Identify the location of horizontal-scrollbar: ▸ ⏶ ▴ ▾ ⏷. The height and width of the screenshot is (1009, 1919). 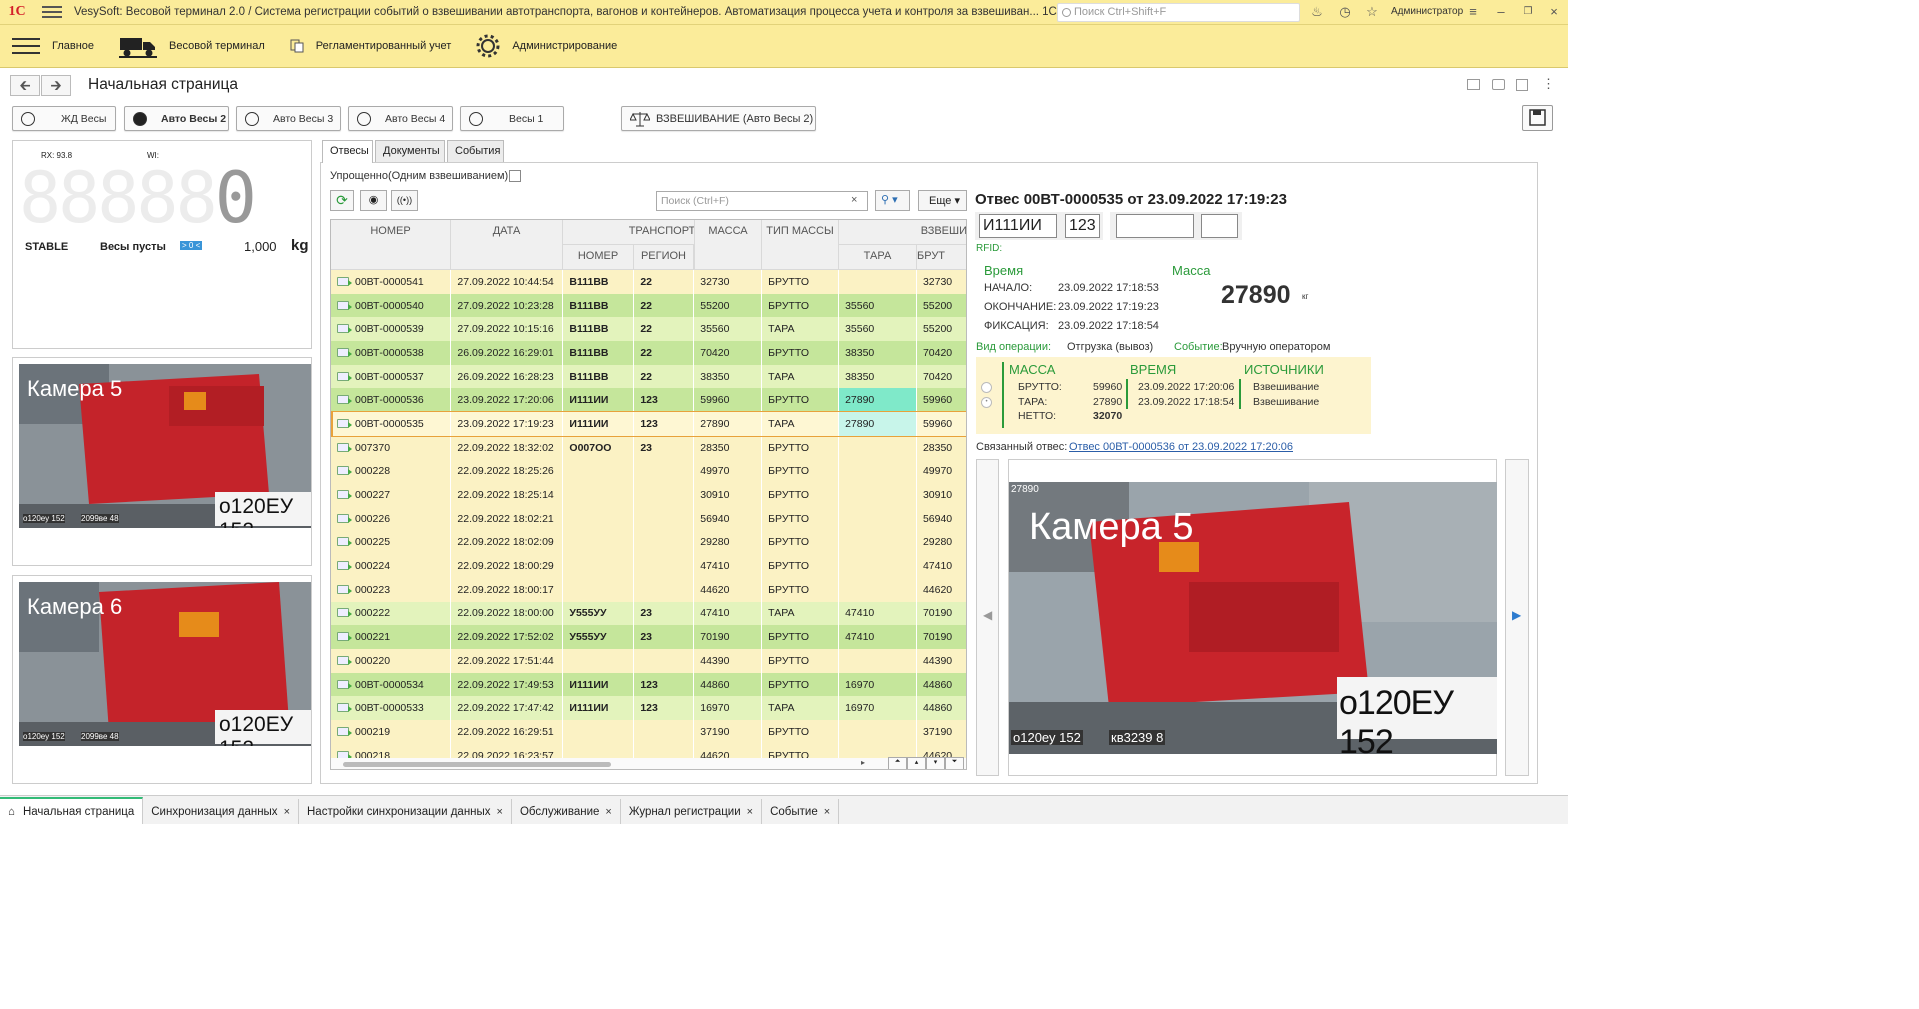
(648, 763).